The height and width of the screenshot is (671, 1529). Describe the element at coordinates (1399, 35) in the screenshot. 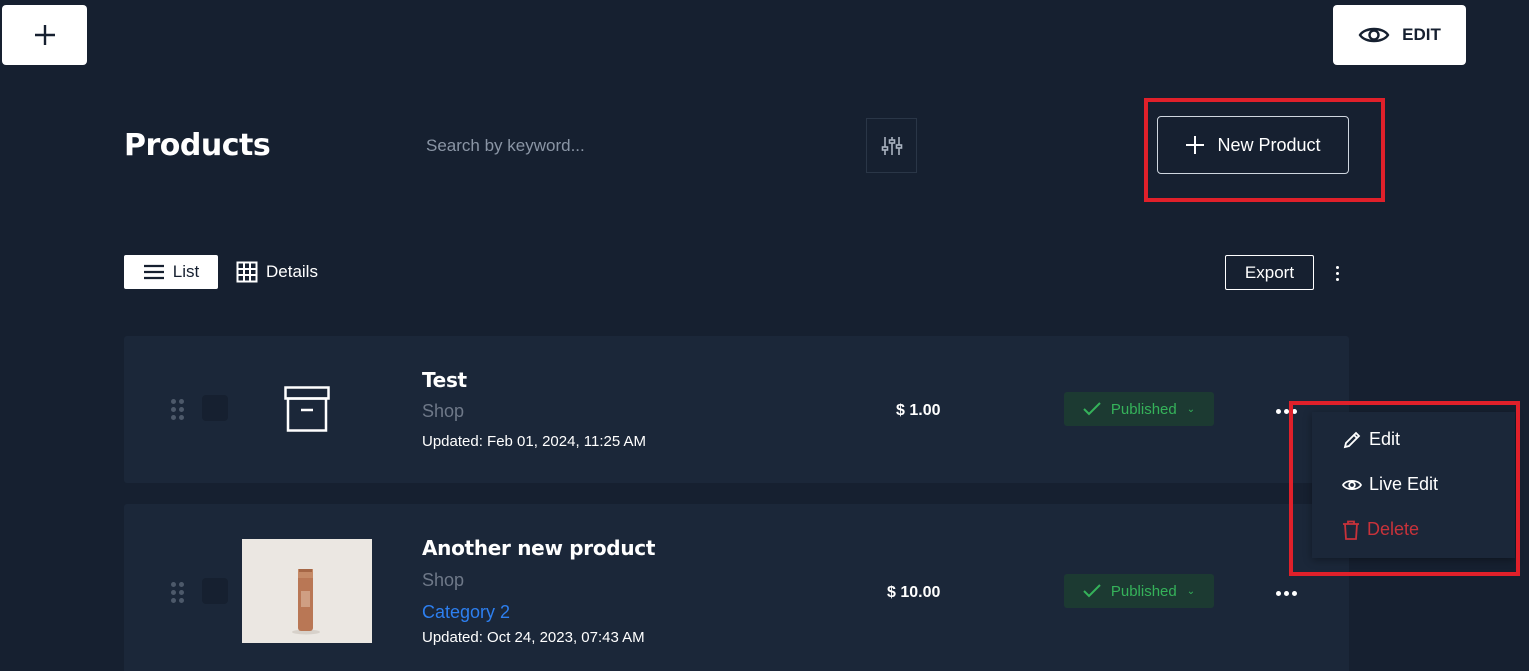

I see `edit-mode-button: EDIT` at that location.